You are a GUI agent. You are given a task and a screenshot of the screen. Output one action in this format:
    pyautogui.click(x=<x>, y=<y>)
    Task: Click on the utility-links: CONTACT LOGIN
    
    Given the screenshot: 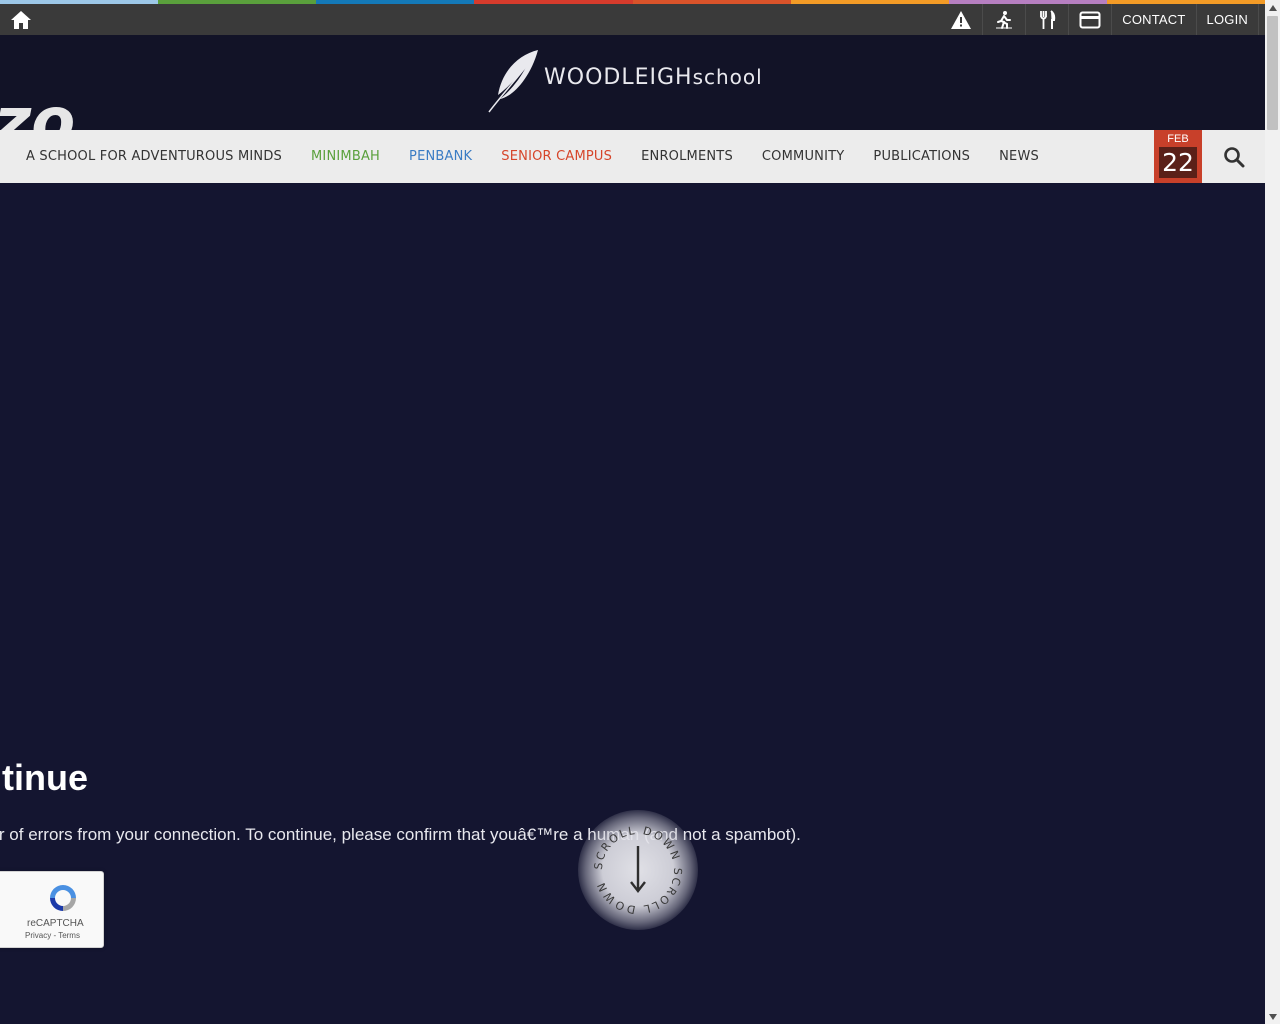 What is the action you would take?
    pyautogui.click(x=1099, y=19)
    